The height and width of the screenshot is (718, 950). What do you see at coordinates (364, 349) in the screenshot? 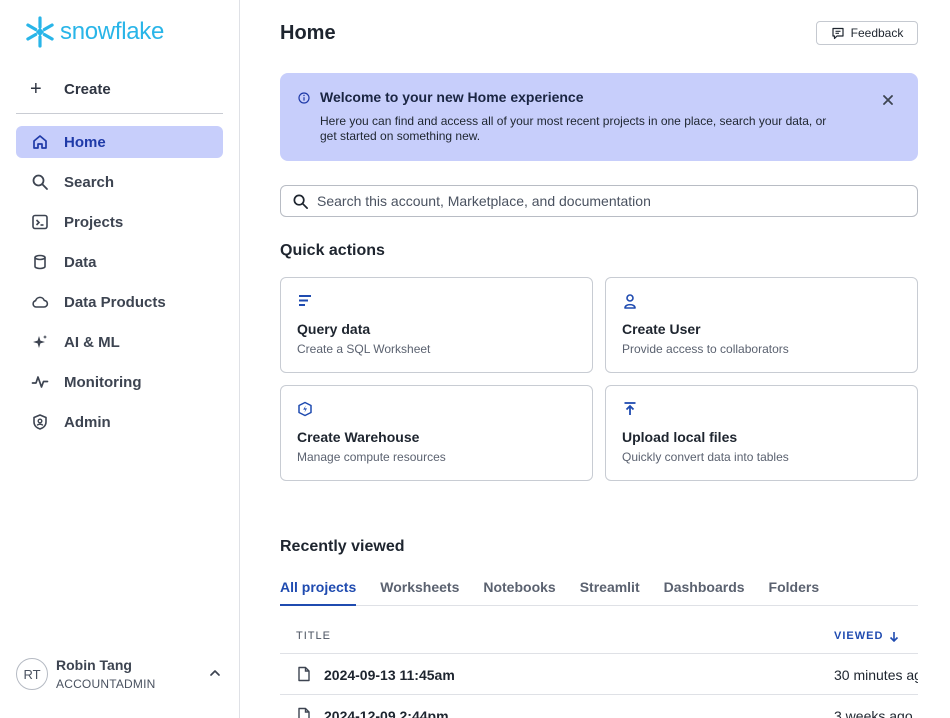
I see `card-subtitle: Create a SQL Worksheet` at bounding box center [364, 349].